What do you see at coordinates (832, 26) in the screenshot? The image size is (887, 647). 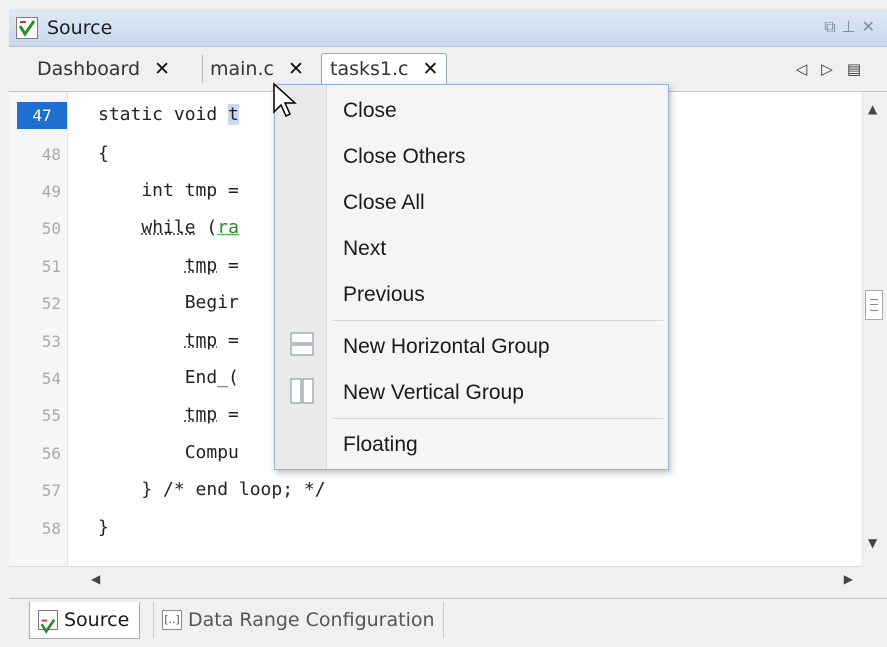 I see `restore-icon: ⧉` at bounding box center [832, 26].